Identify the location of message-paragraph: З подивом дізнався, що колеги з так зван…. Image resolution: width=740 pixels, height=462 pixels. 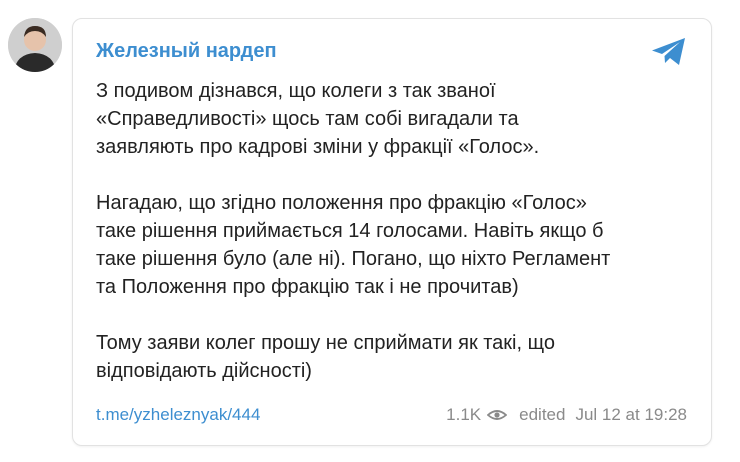
(396, 119).